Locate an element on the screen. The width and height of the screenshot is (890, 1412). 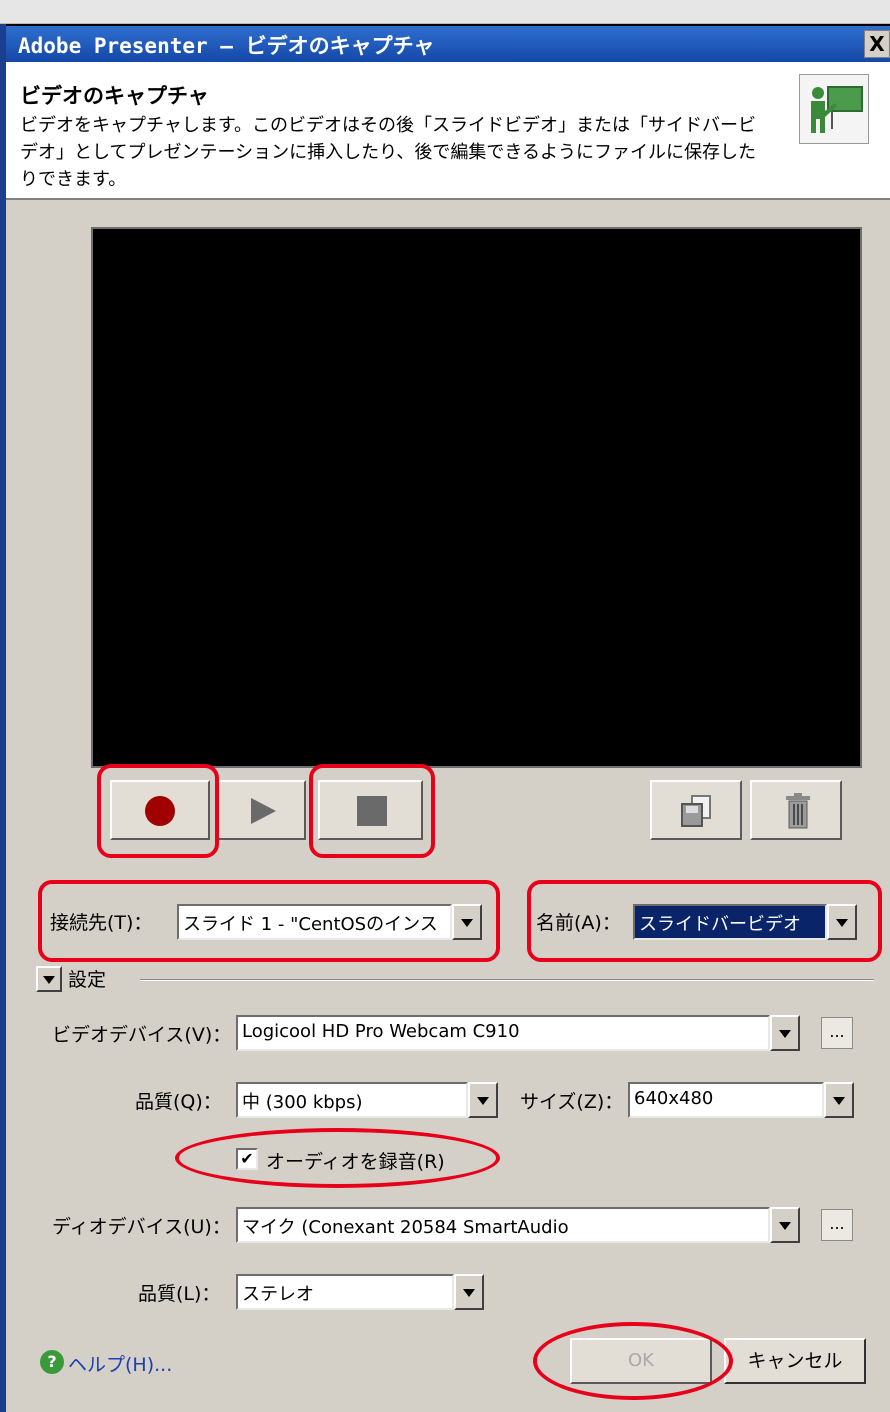
help-icon: ? is located at coordinates (52, 1362).